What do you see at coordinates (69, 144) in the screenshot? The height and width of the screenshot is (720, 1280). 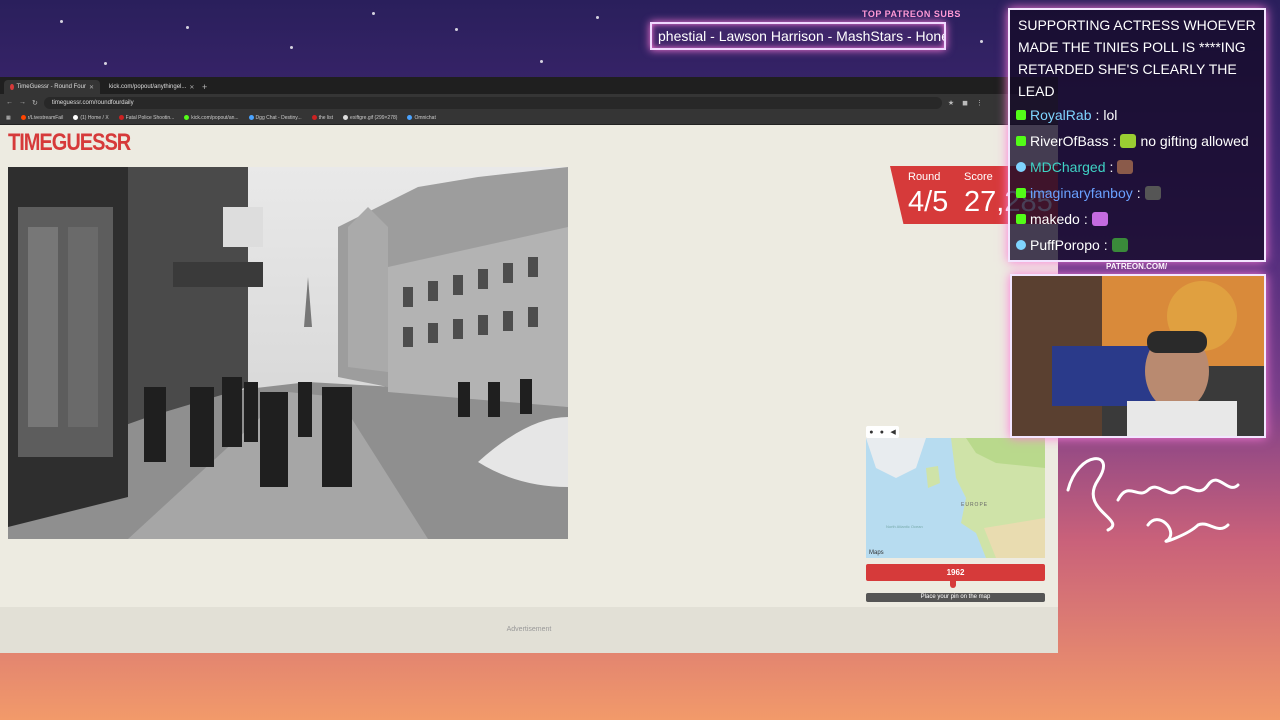 I see `timeguessr-logo: TIMEGUESSR` at bounding box center [69, 144].